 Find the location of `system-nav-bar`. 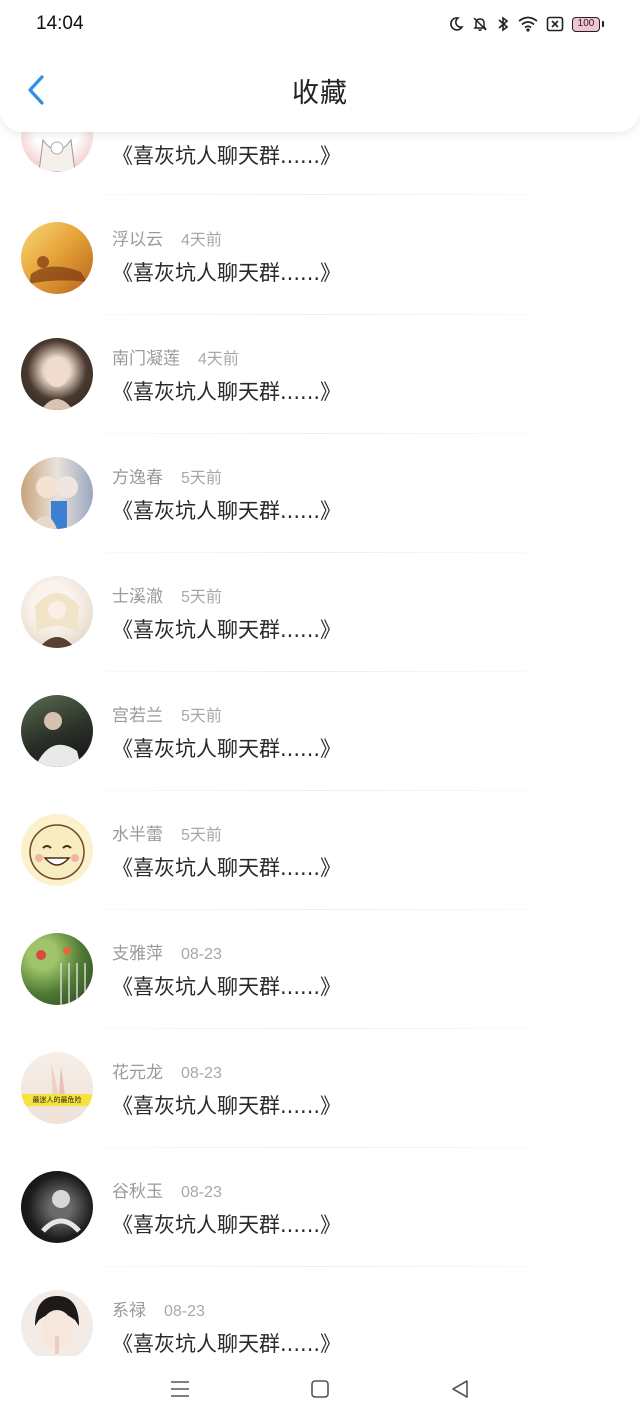

system-nav-bar is located at coordinates (320, 1389).